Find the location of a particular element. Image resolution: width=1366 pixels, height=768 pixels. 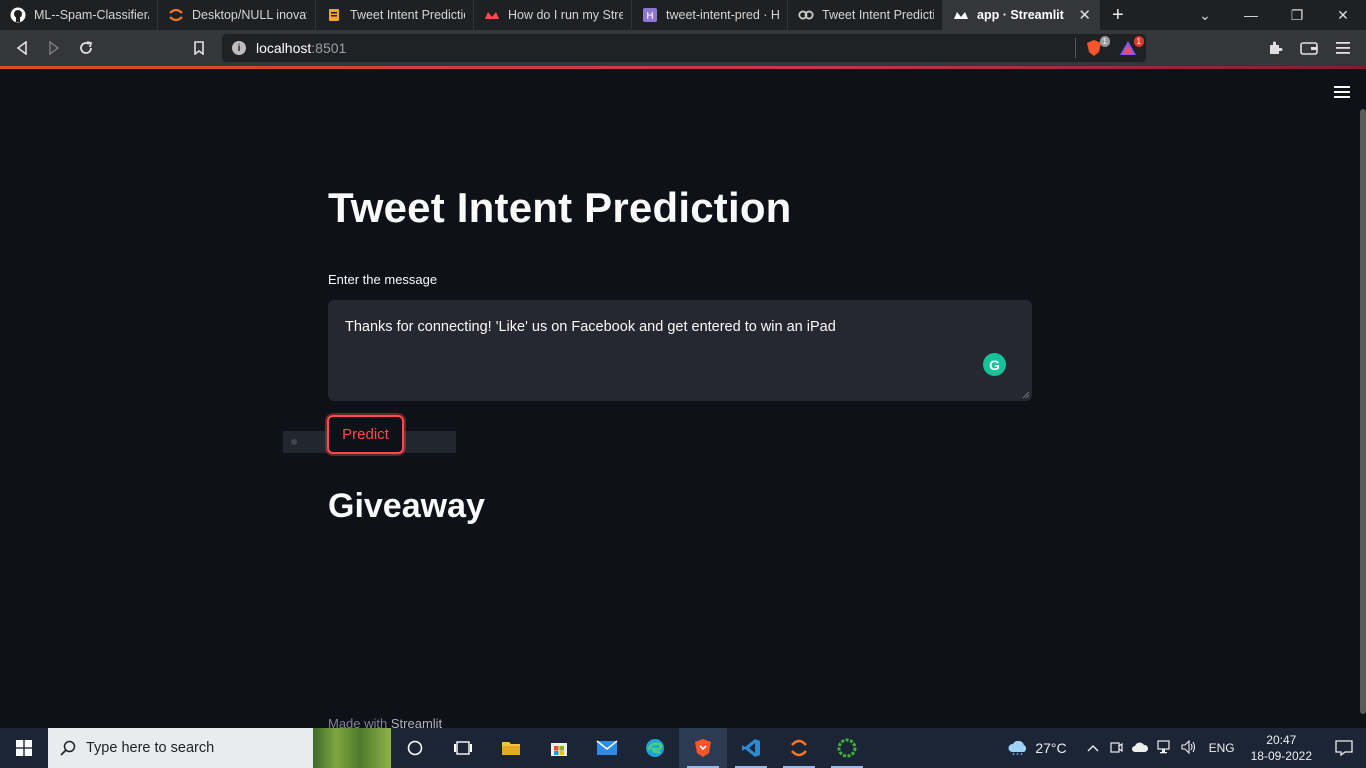

onedrive-icon is located at coordinates (1140, 748).